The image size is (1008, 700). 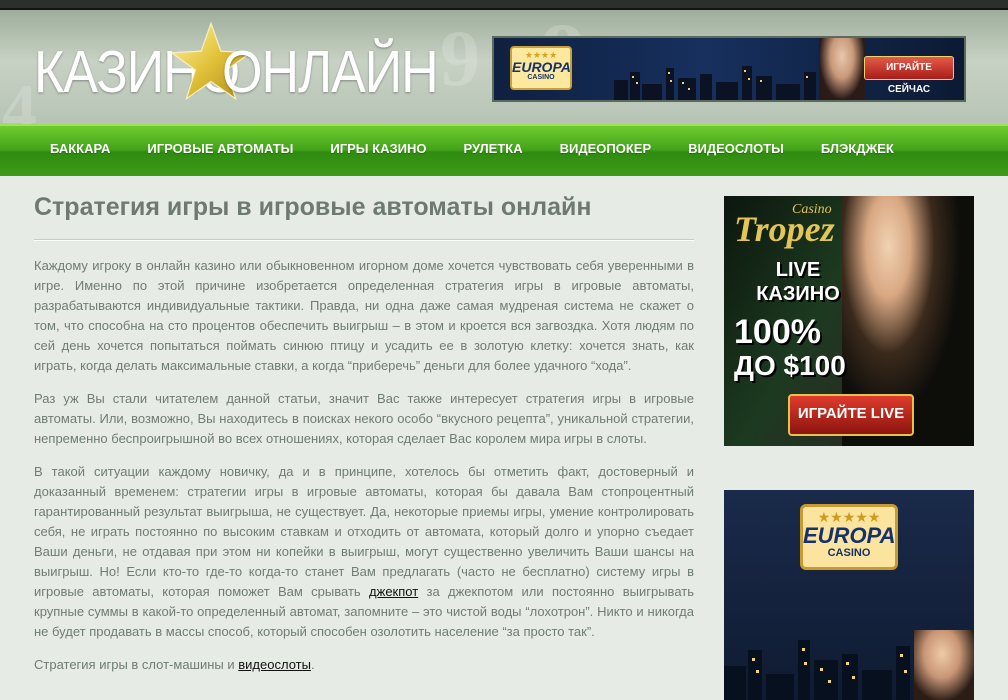 What do you see at coordinates (364, 240) in the screenshot?
I see `title-divider` at bounding box center [364, 240].